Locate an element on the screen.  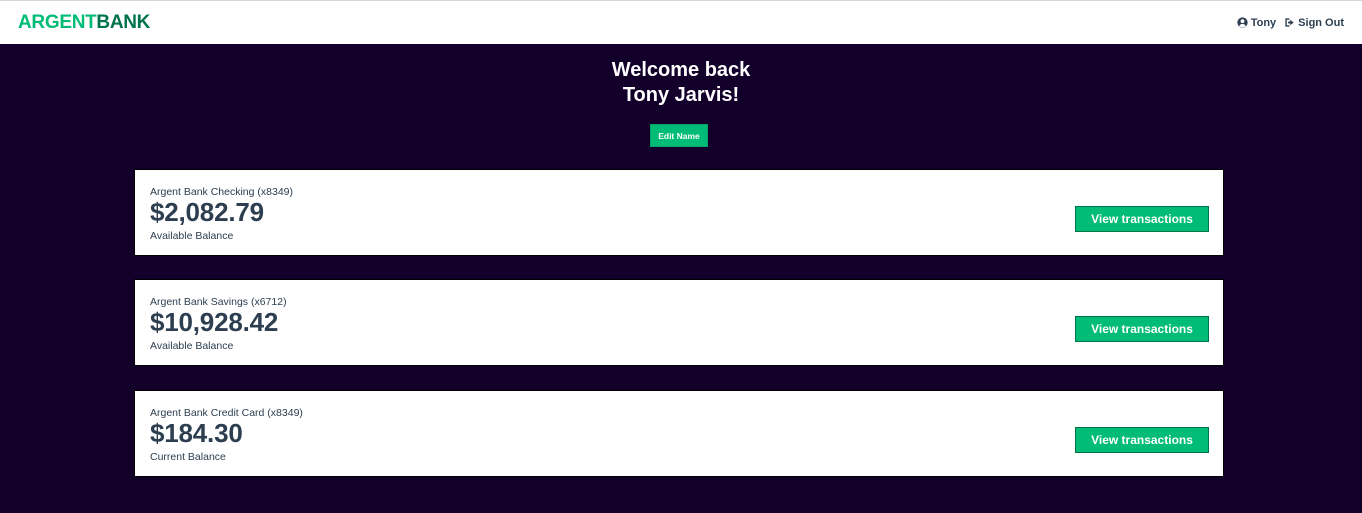
account-amount: $10,928.42 is located at coordinates (214, 322).